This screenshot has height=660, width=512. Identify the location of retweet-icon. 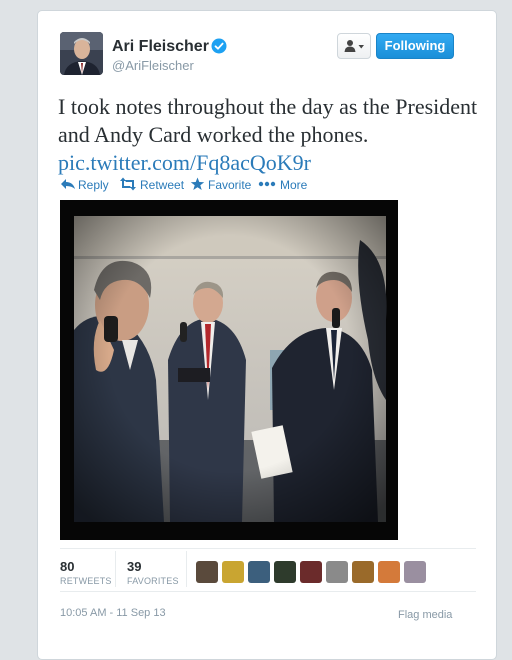
(128, 184).